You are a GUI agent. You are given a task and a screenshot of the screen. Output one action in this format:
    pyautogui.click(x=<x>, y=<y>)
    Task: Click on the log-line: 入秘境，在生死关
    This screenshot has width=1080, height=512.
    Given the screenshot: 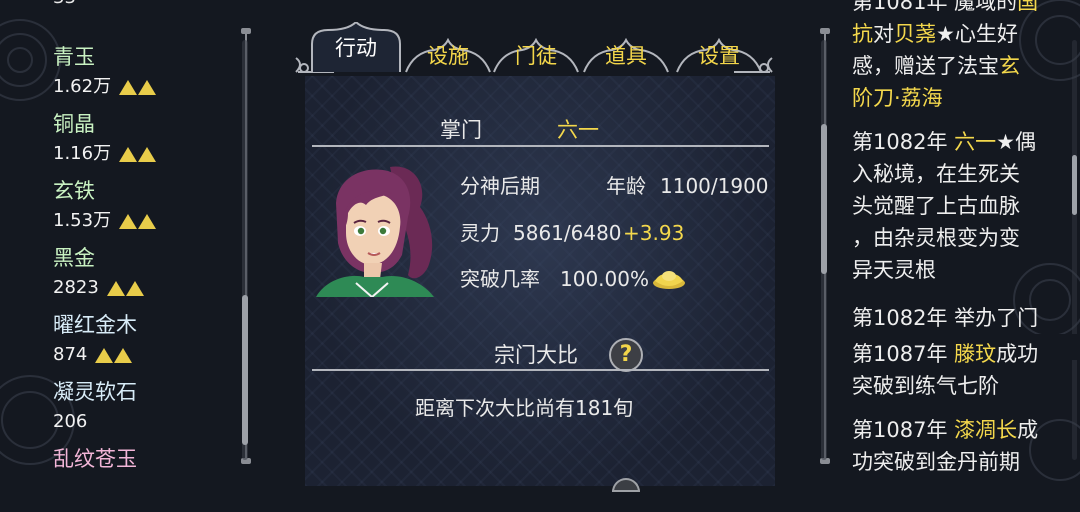 What is the action you would take?
    pyautogui.click(x=957, y=174)
    